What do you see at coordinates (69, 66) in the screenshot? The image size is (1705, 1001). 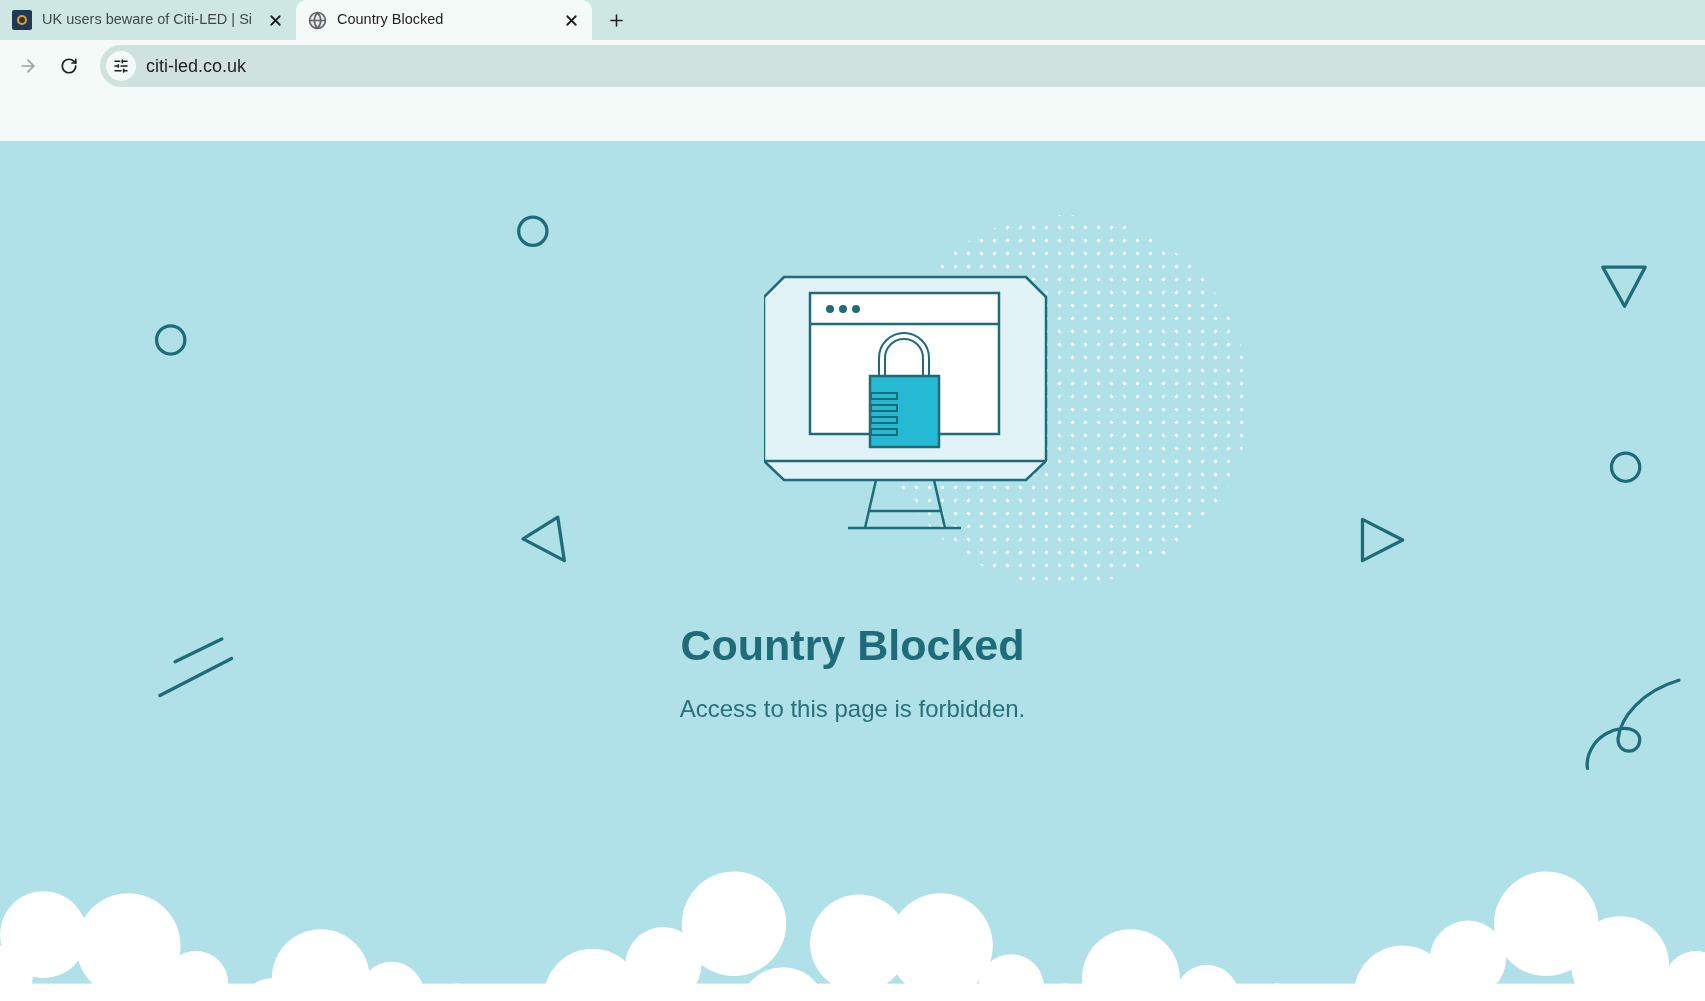 I see `reload-icon` at bounding box center [69, 66].